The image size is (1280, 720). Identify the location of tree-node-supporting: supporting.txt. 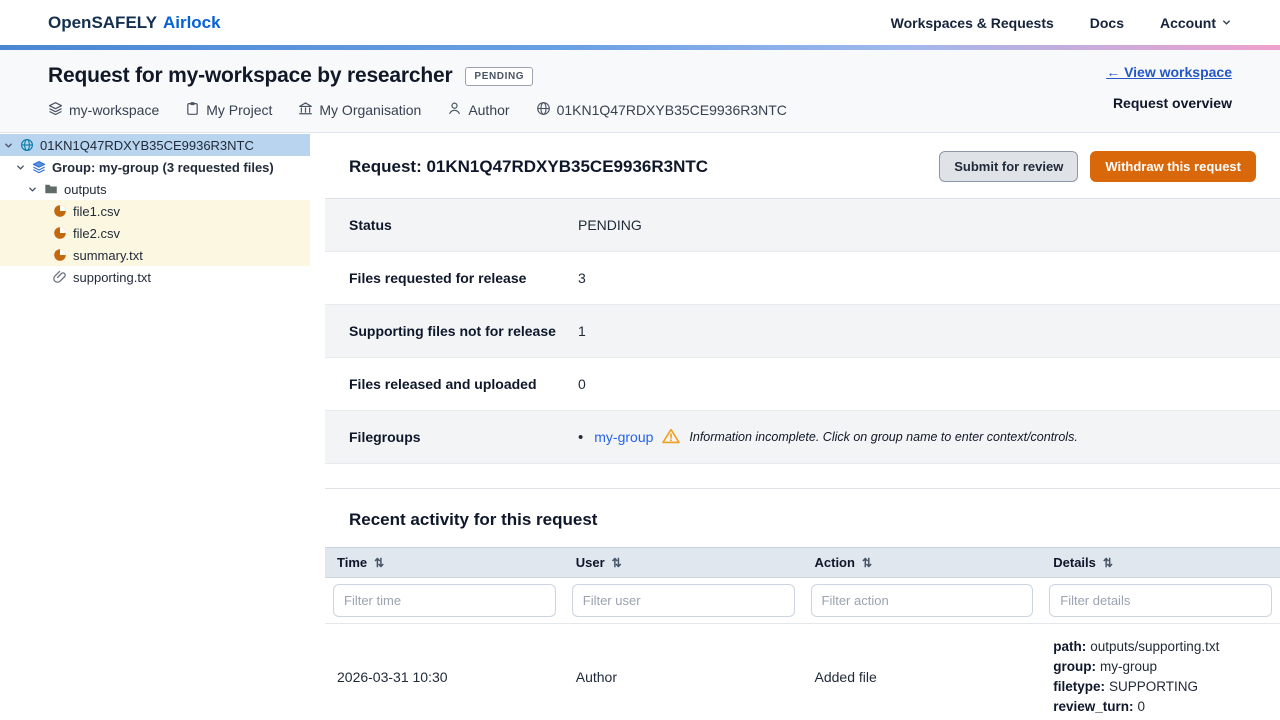
(155, 277).